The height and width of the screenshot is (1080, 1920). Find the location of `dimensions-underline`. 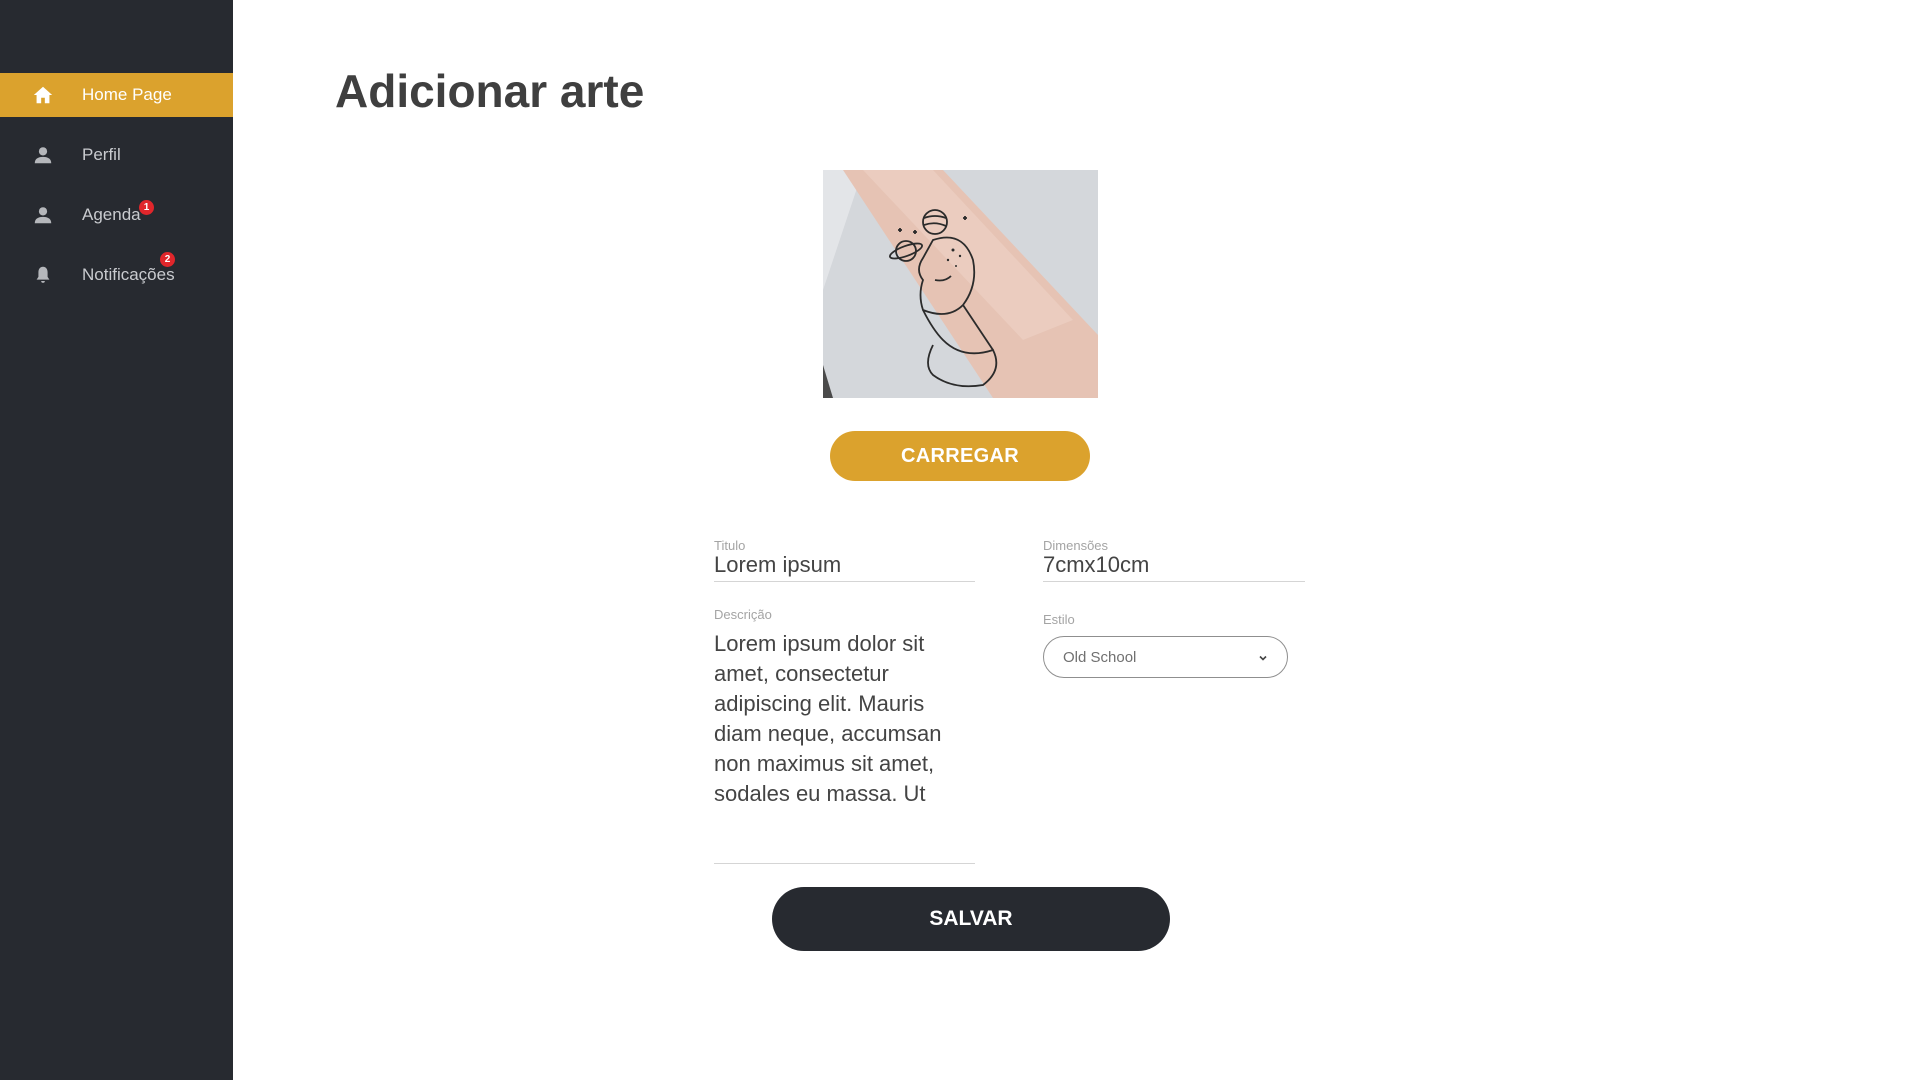

dimensions-underline is located at coordinates (1174, 581).